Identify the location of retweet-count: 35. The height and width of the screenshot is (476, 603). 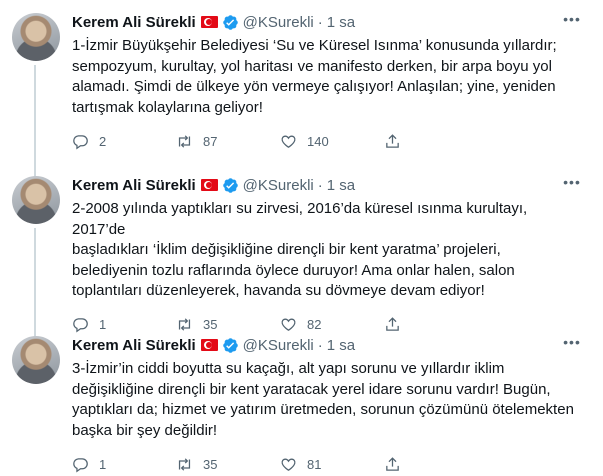
(210, 464).